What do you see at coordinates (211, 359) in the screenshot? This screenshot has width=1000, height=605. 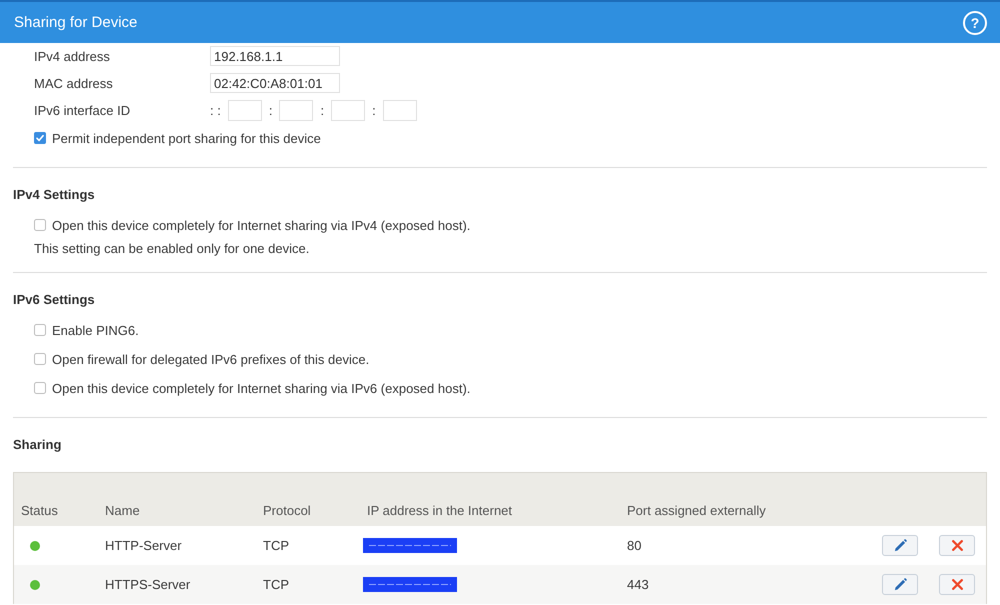 I see `checkbox-label: Open firewall for delegated IPv6 prefixes of this device.` at bounding box center [211, 359].